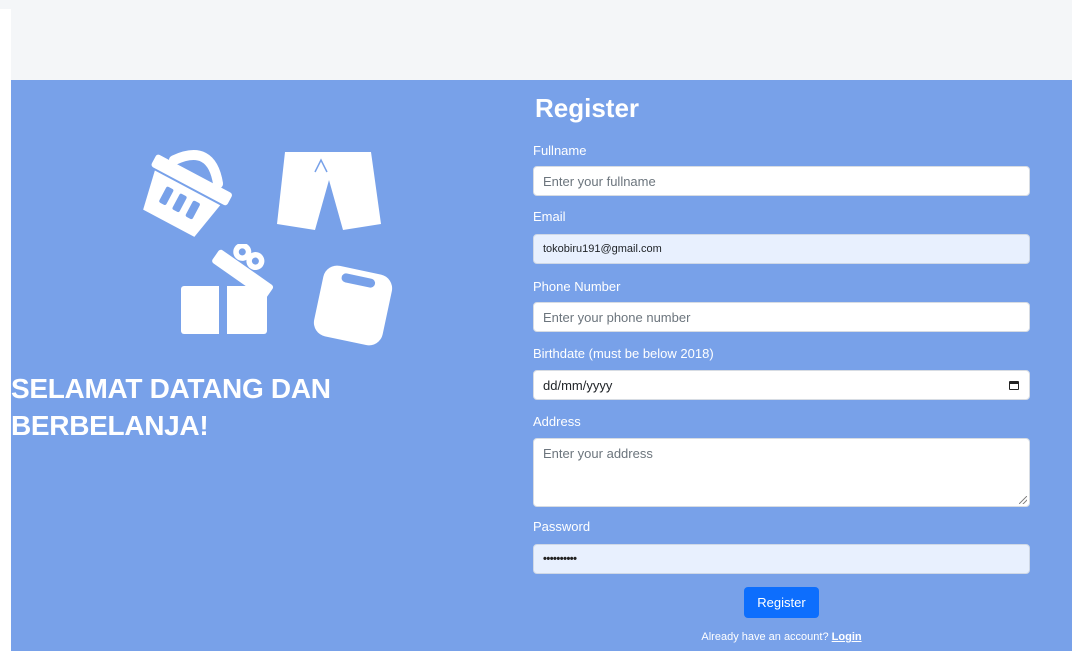 The height and width of the screenshot is (651, 1072). What do you see at coordinates (577, 286) in the screenshot?
I see `phone-label: Phone Number` at bounding box center [577, 286].